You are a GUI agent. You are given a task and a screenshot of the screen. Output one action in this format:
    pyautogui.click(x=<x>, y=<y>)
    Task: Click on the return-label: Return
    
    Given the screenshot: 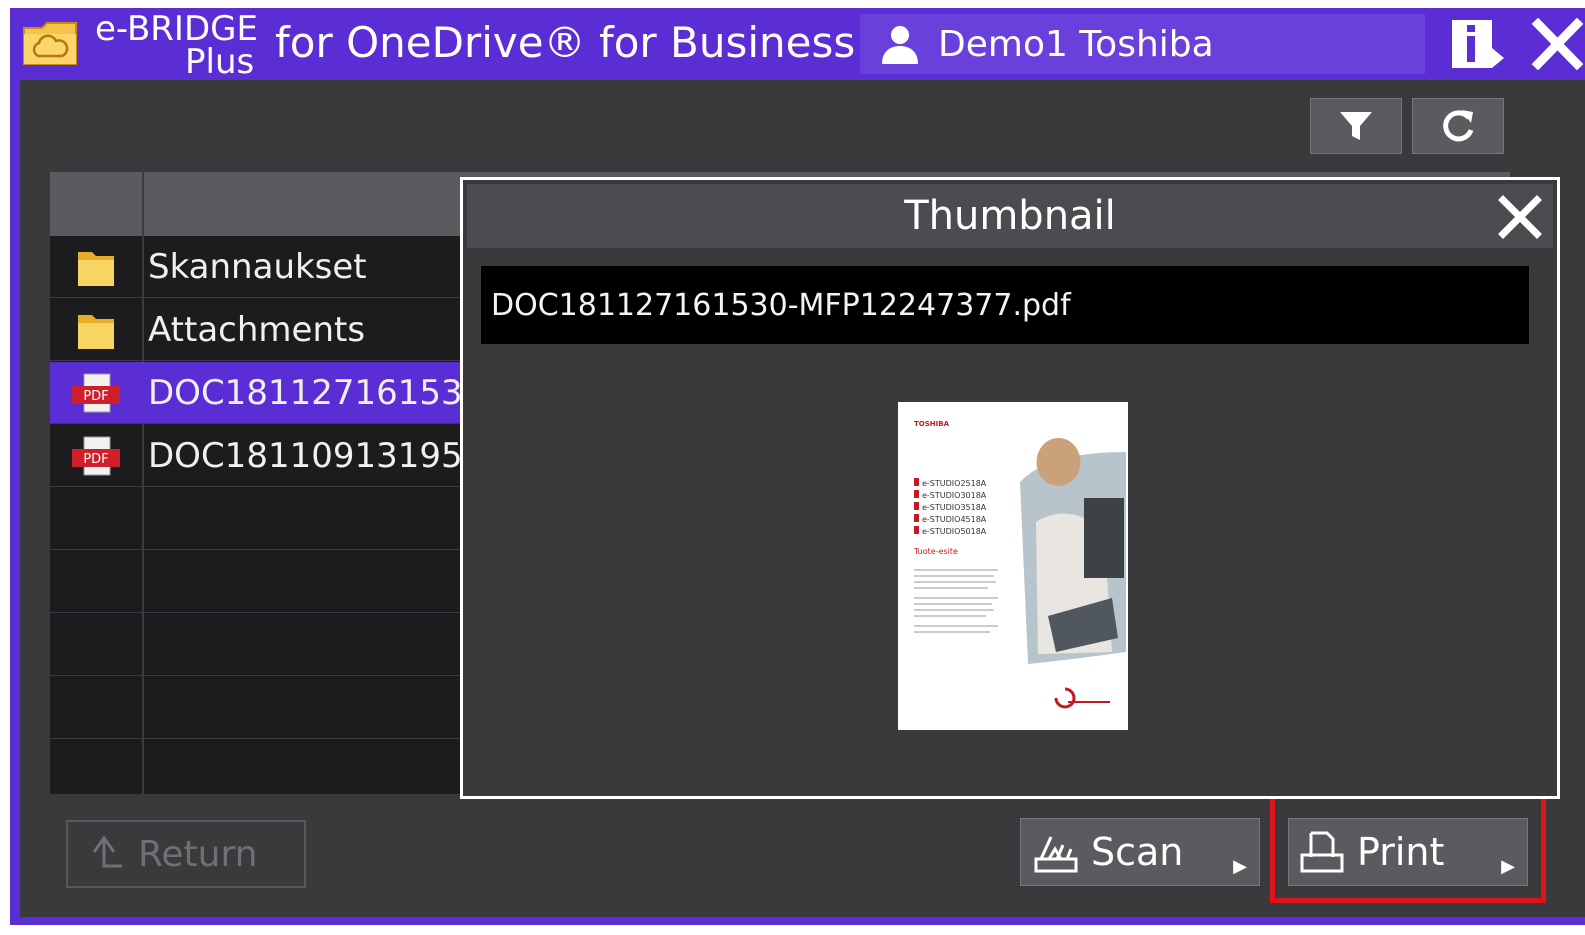 What is the action you would take?
    pyautogui.click(x=198, y=854)
    